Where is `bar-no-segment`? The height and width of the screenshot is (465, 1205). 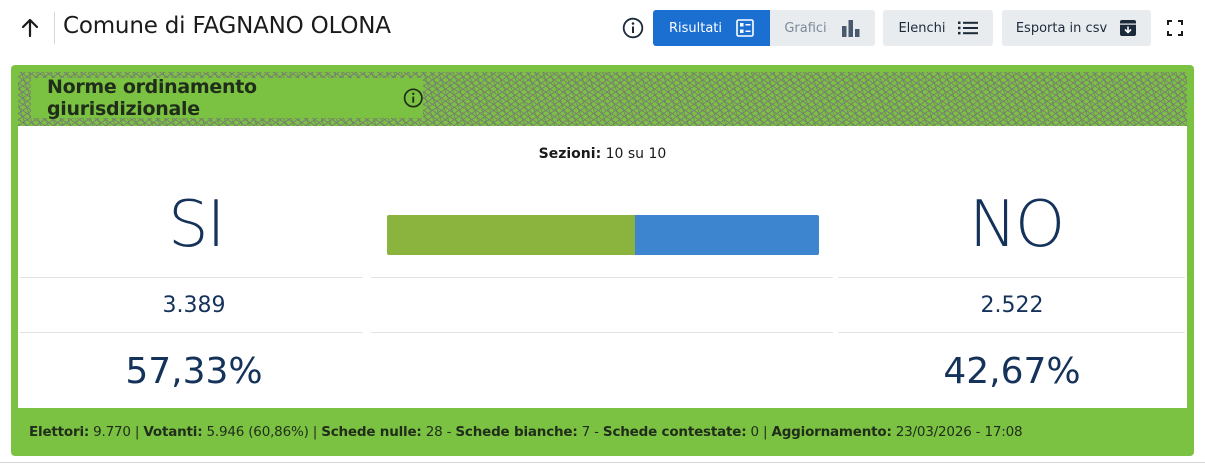 bar-no-segment is located at coordinates (726, 235).